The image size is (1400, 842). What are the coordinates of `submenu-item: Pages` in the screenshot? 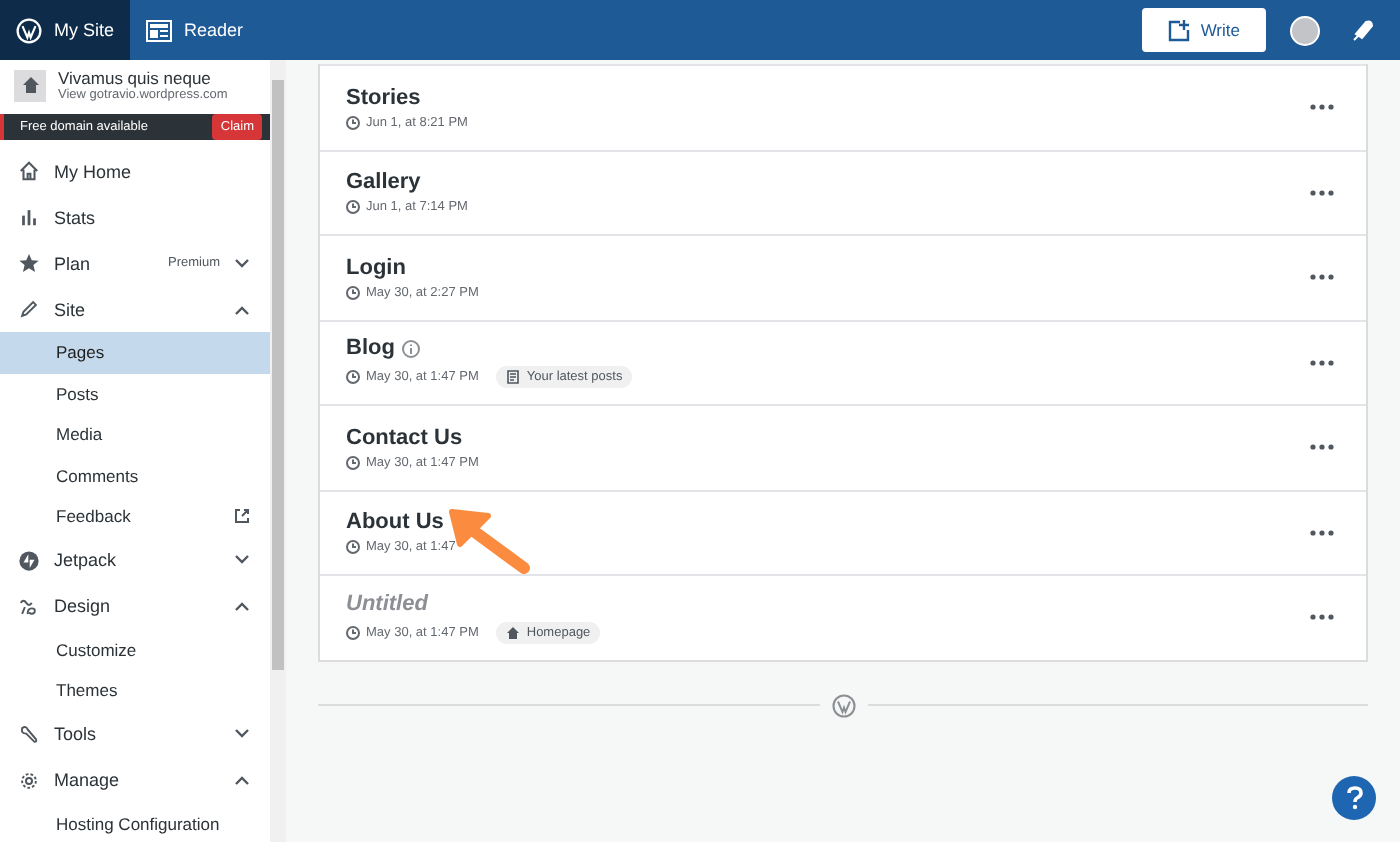 It's located at (135, 352).